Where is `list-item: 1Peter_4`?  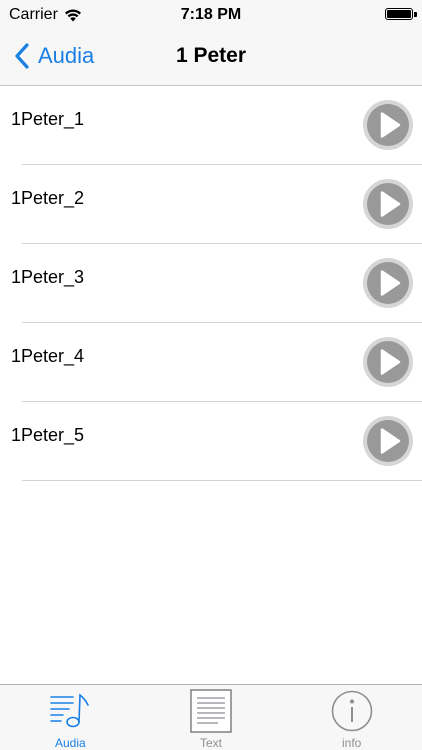
list-item: 1Peter_4 is located at coordinates (211, 362).